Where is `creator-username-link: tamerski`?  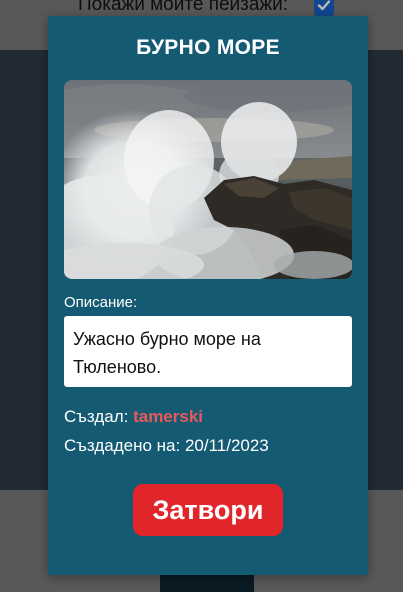 creator-username-link: tamerski is located at coordinates (168, 416).